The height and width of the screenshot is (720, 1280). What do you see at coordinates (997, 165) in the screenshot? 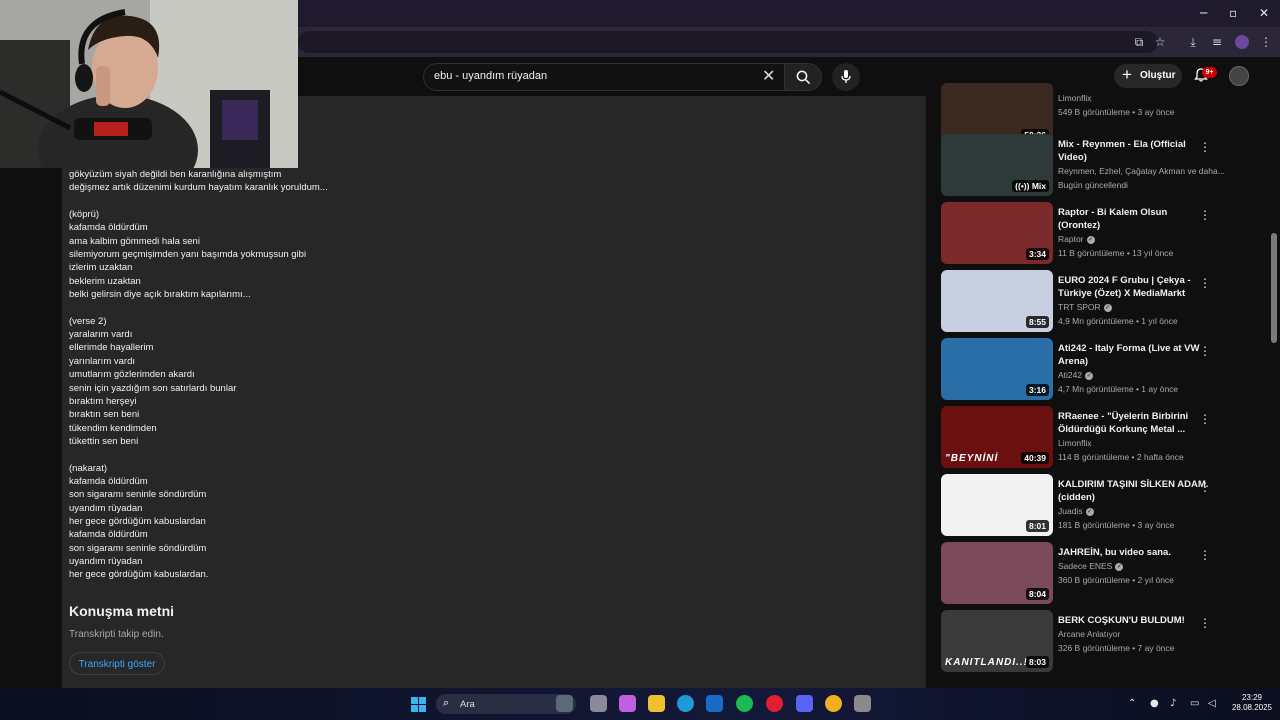
I see `video-thumbnail: ((•)) Mix` at bounding box center [997, 165].